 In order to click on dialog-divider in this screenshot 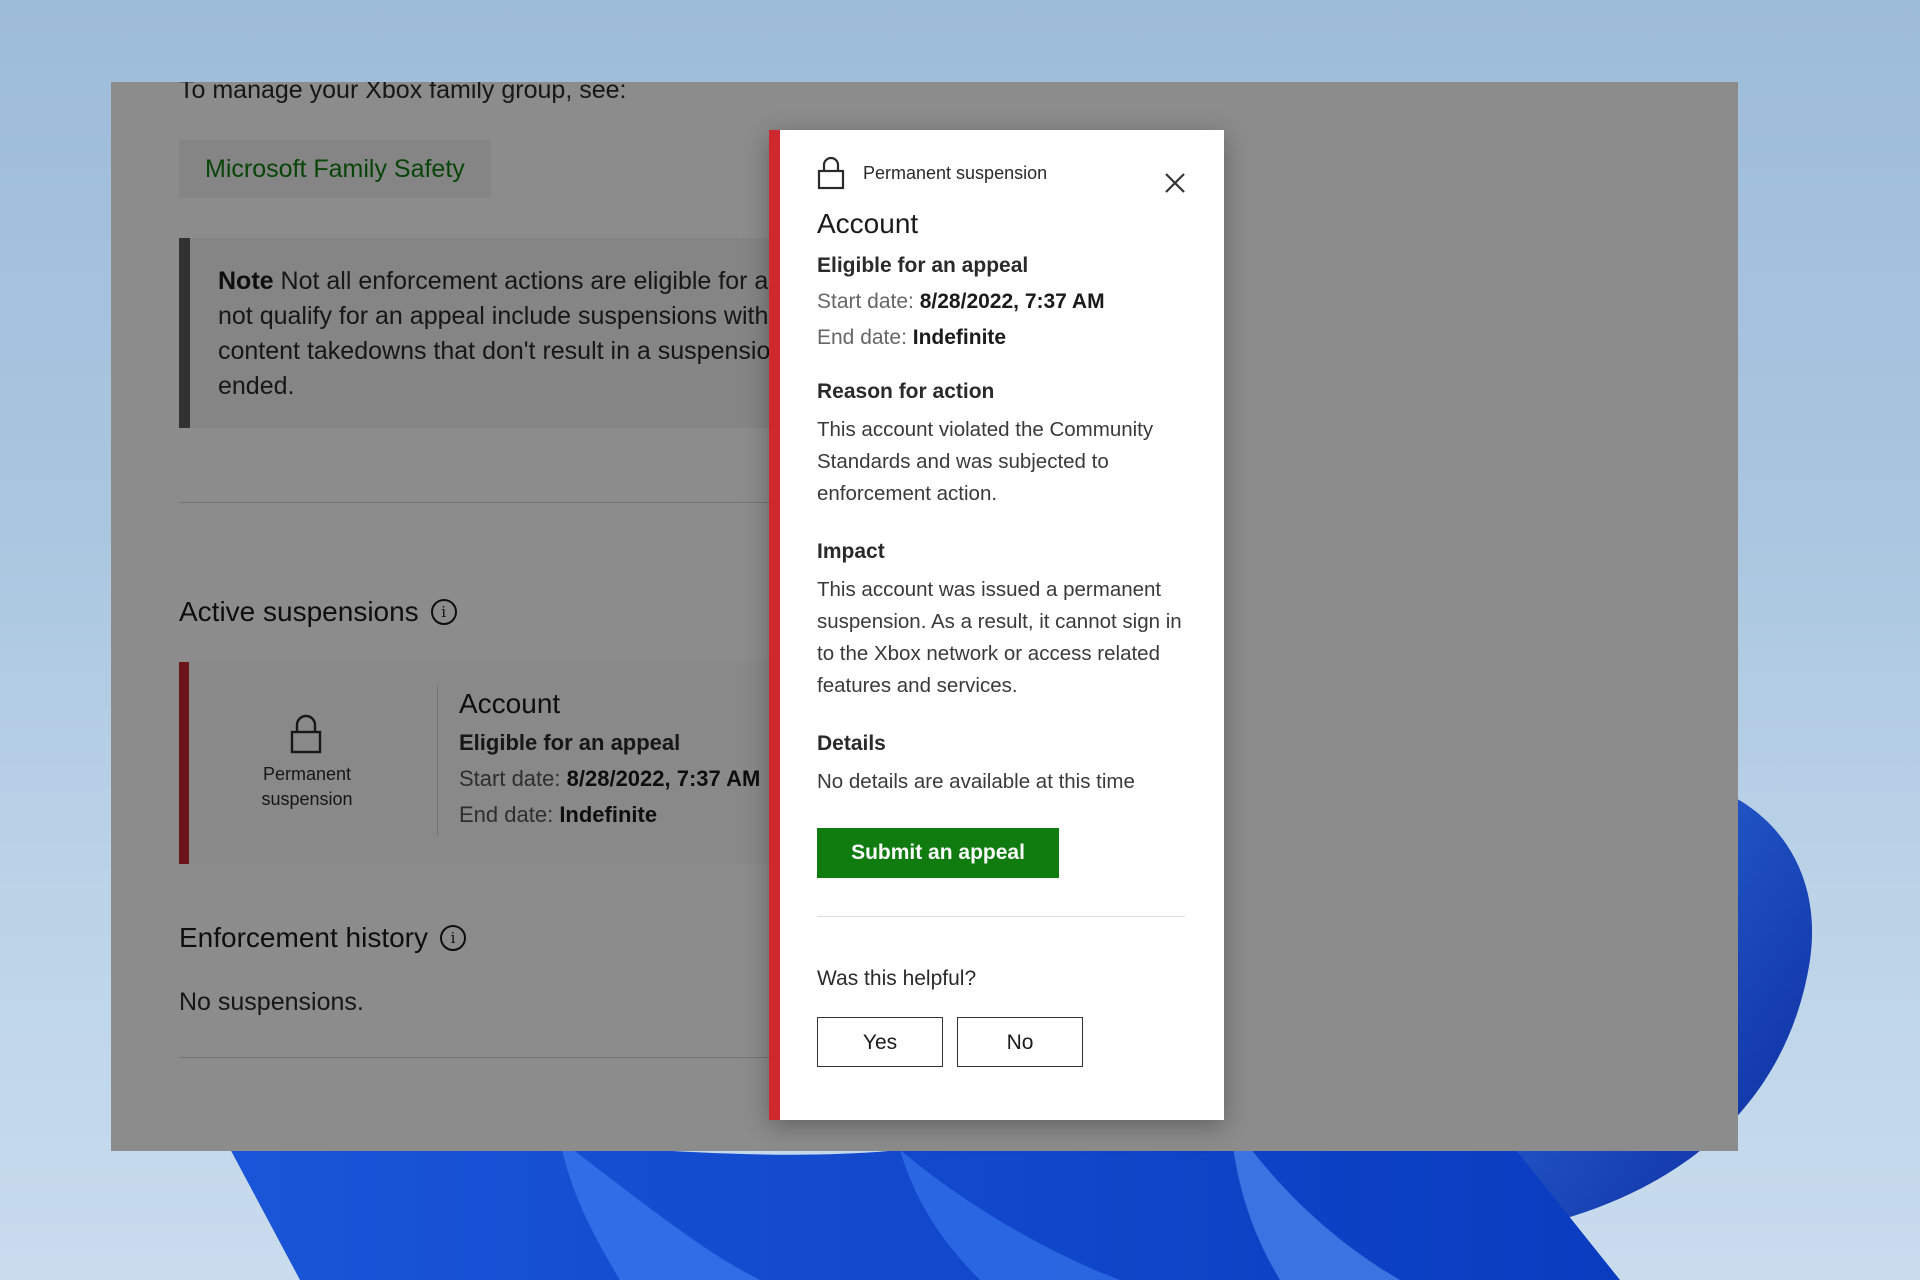, I will do `click(1001, 916)`.